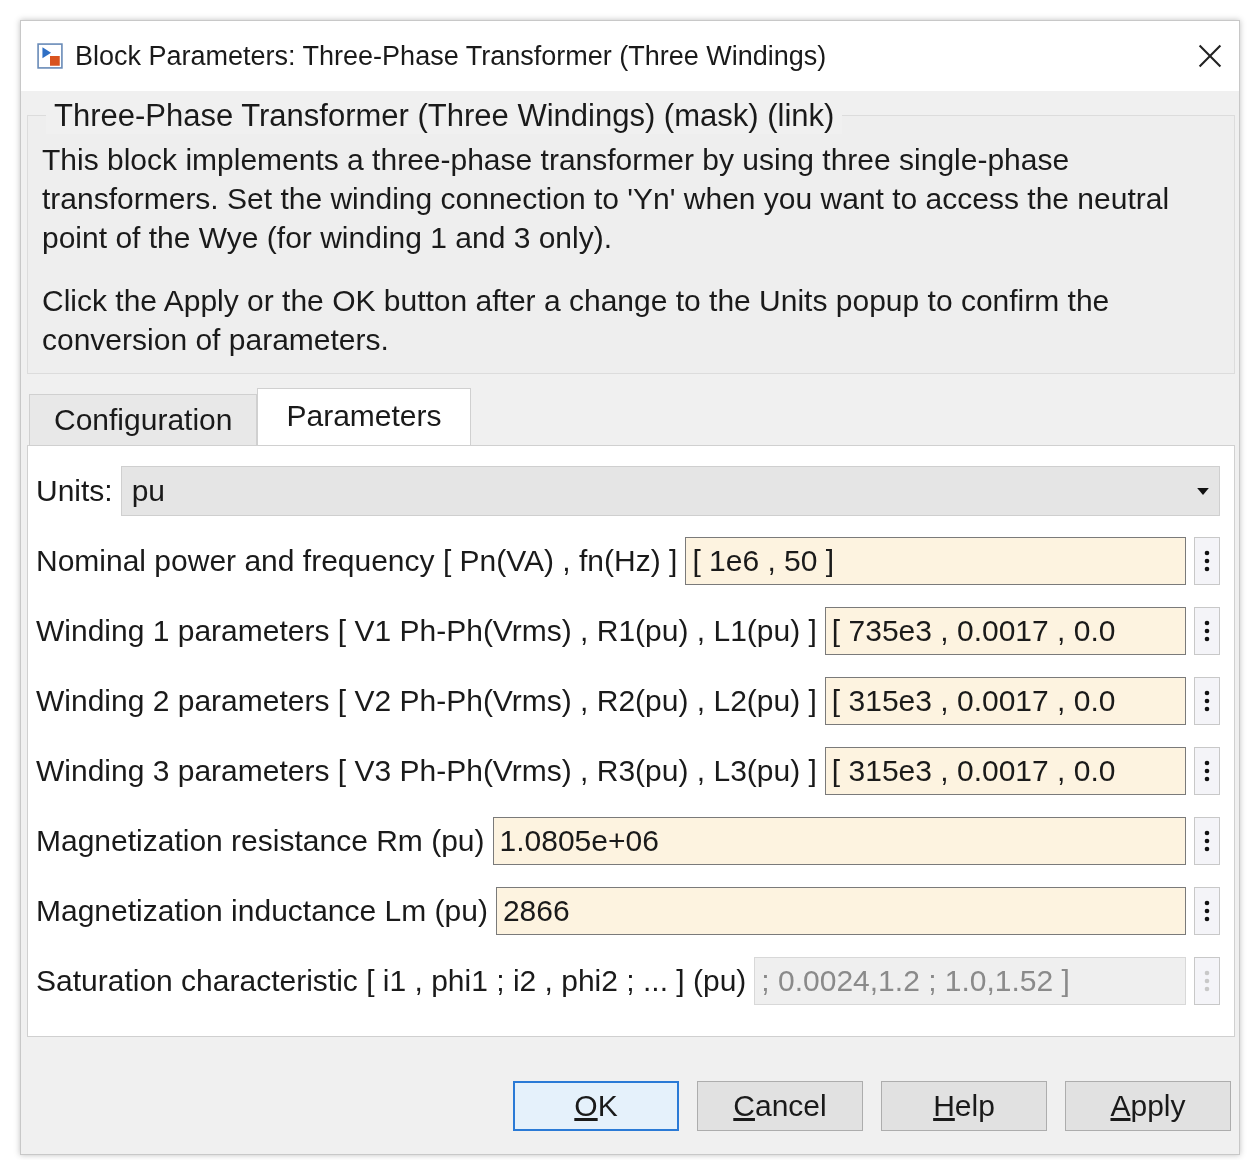  Describe the element at coordinates (1005, 631) in the screenshot. I see `input-field: [ 735e3 , 0.0017 , 0.0` at that location.